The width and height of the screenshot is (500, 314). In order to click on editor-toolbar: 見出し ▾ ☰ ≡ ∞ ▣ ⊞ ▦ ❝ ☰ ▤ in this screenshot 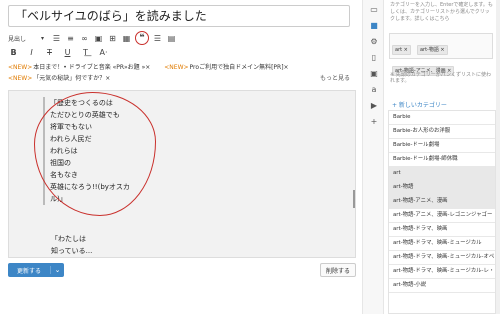, I will do `click(179, 38)`.